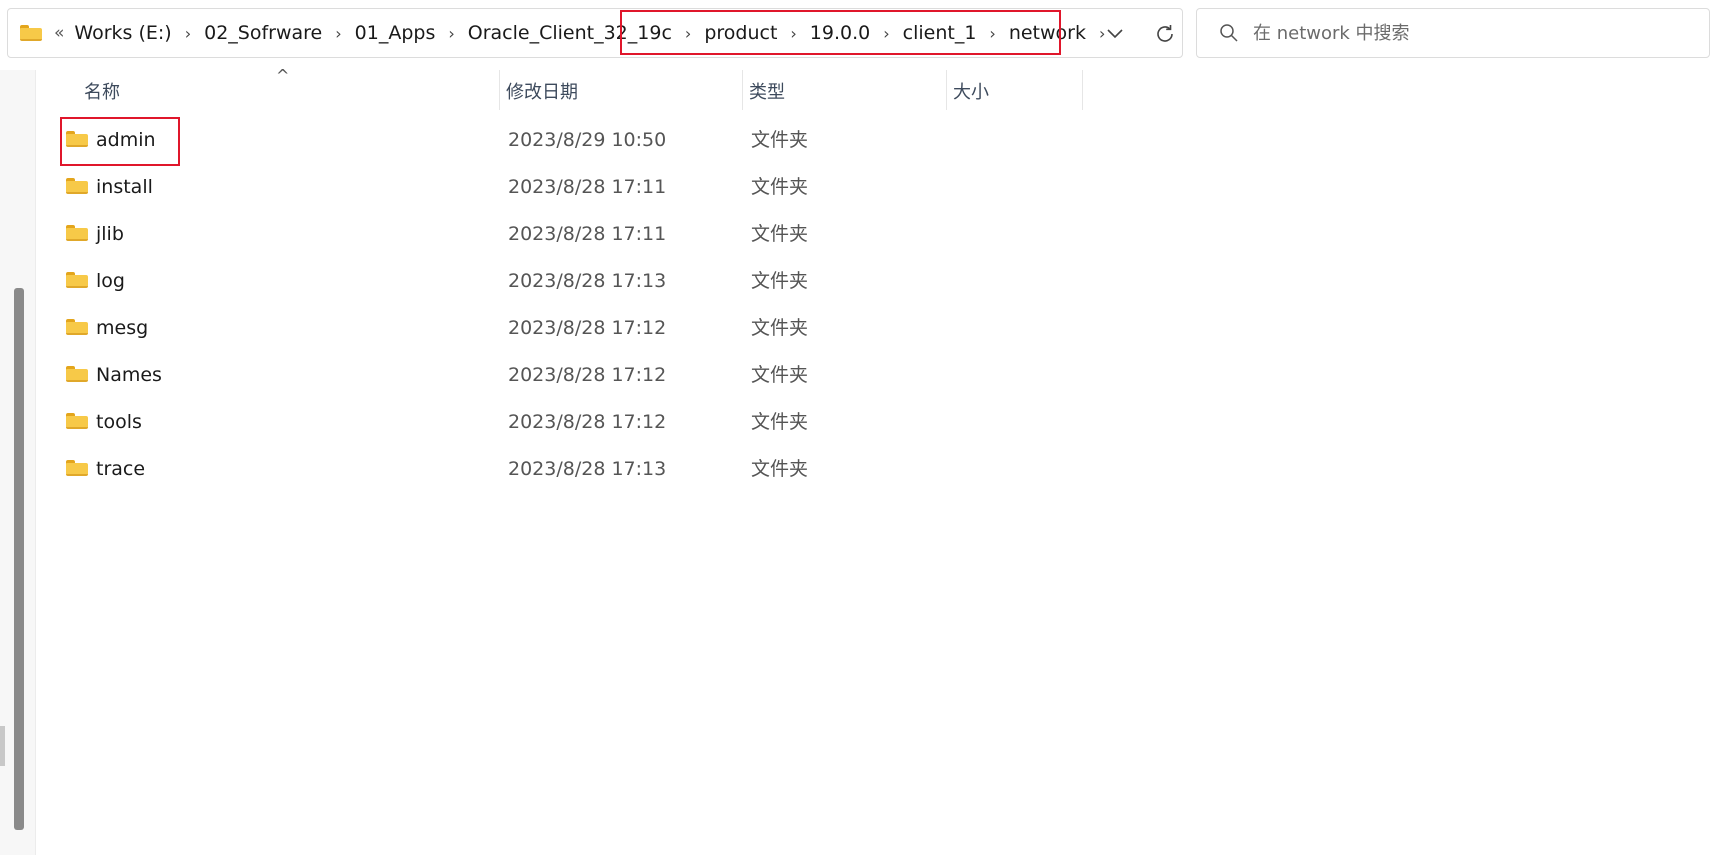 The height and width of the screenshot is (855, 1718). What do you see at coordinates (395, 33) in the screenshot?
I see `breadcrumb-item-apps: 01_Apps` at bounding box center [395, 33].